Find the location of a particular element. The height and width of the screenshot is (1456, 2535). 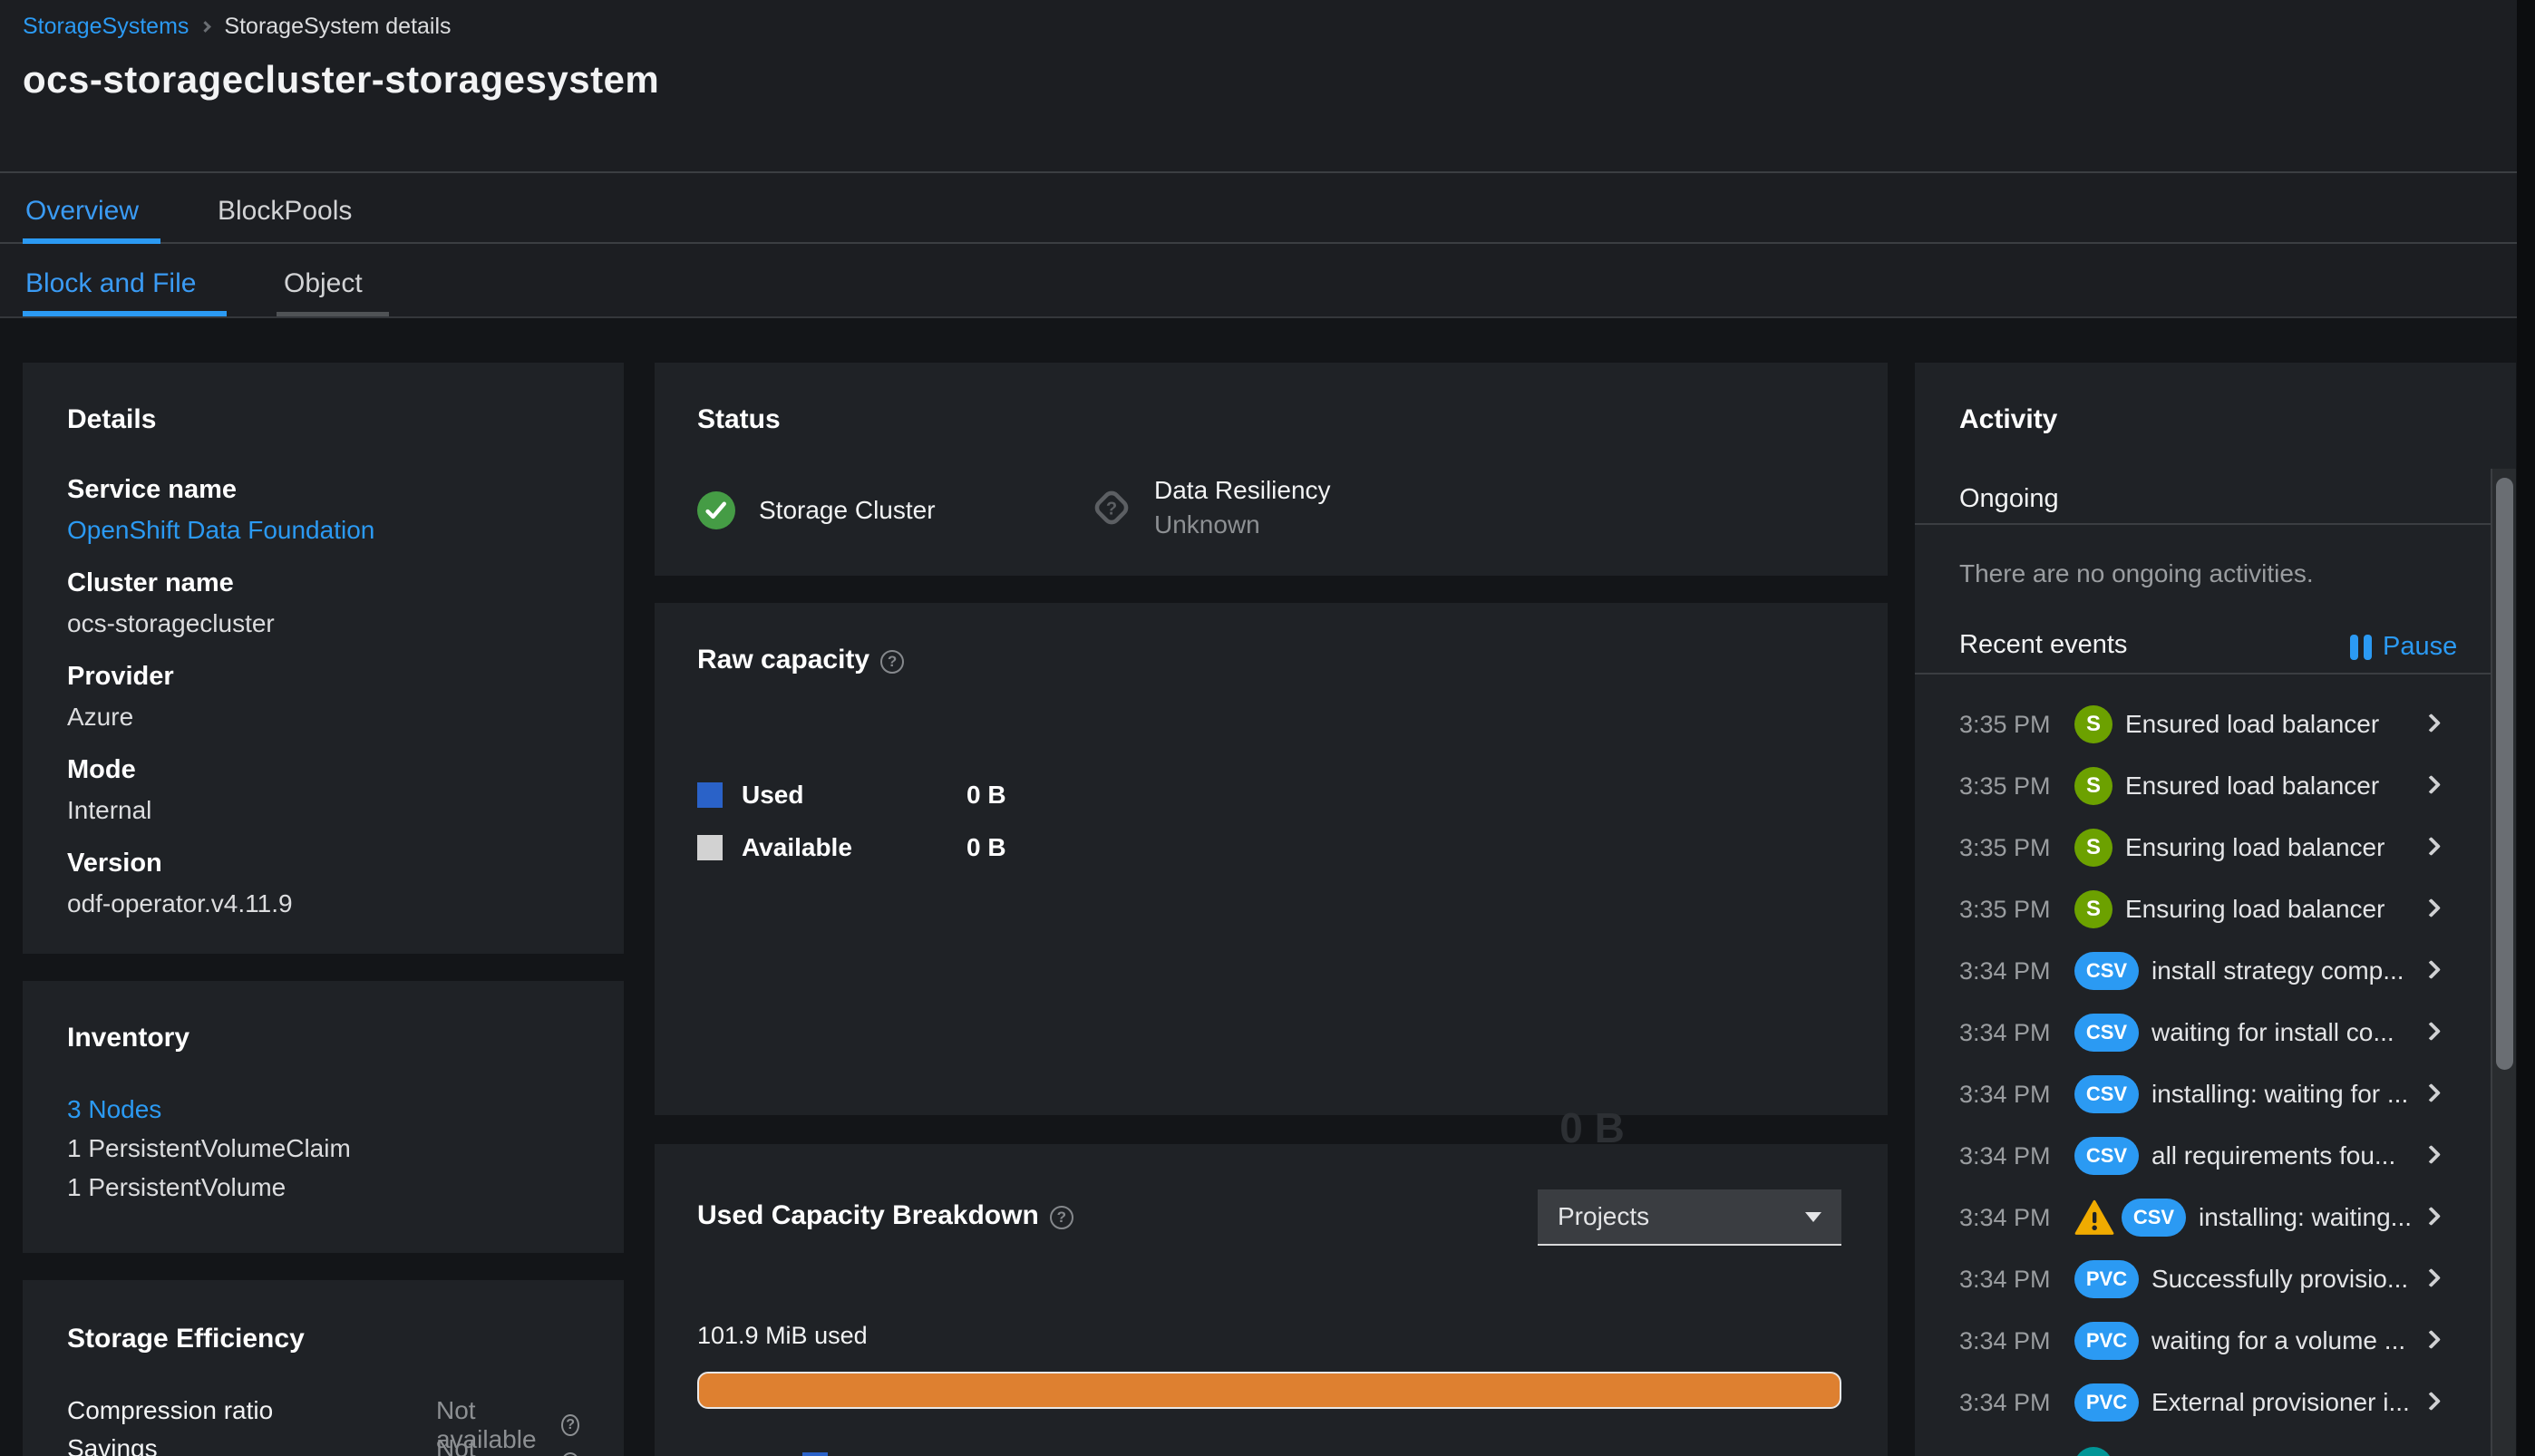

ongoing-empty-message: There are no ongoing activities. is located at coordinates (2136, 573).